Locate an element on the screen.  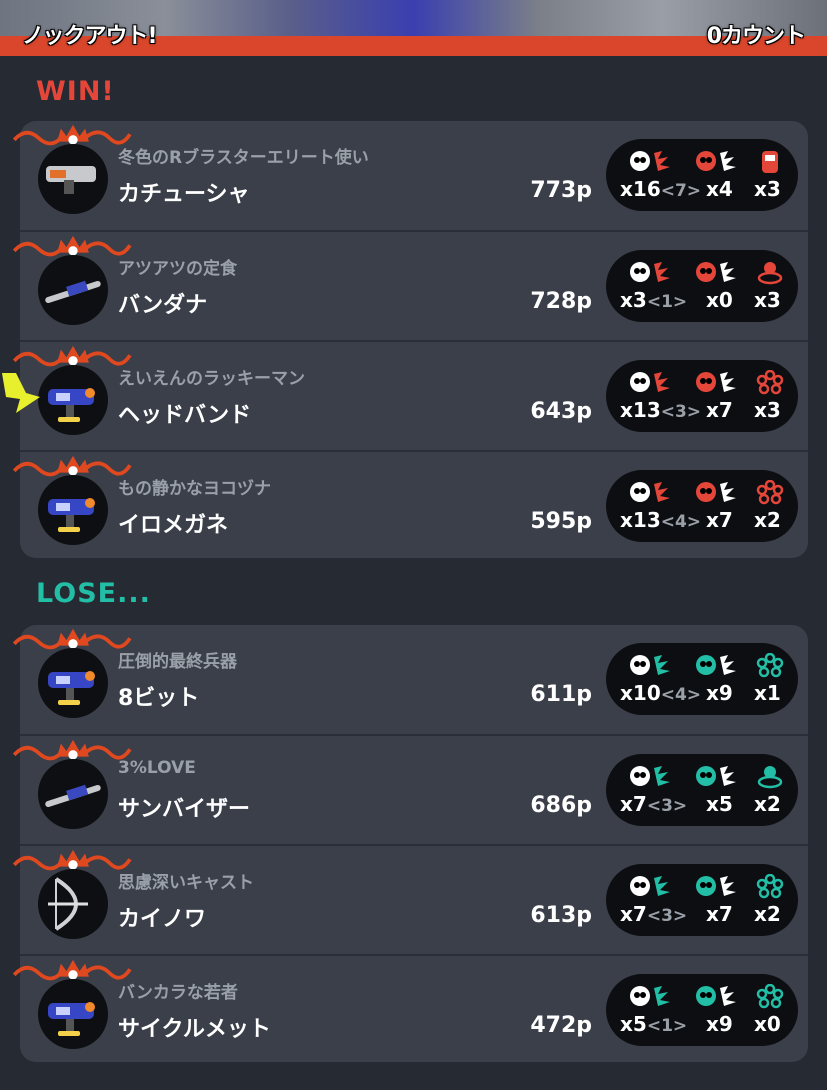
player-row: 冬色のRブラスターエリート使いカチューシャ 773p x16<7> x4 x3 is located at coordinates (410, 176).